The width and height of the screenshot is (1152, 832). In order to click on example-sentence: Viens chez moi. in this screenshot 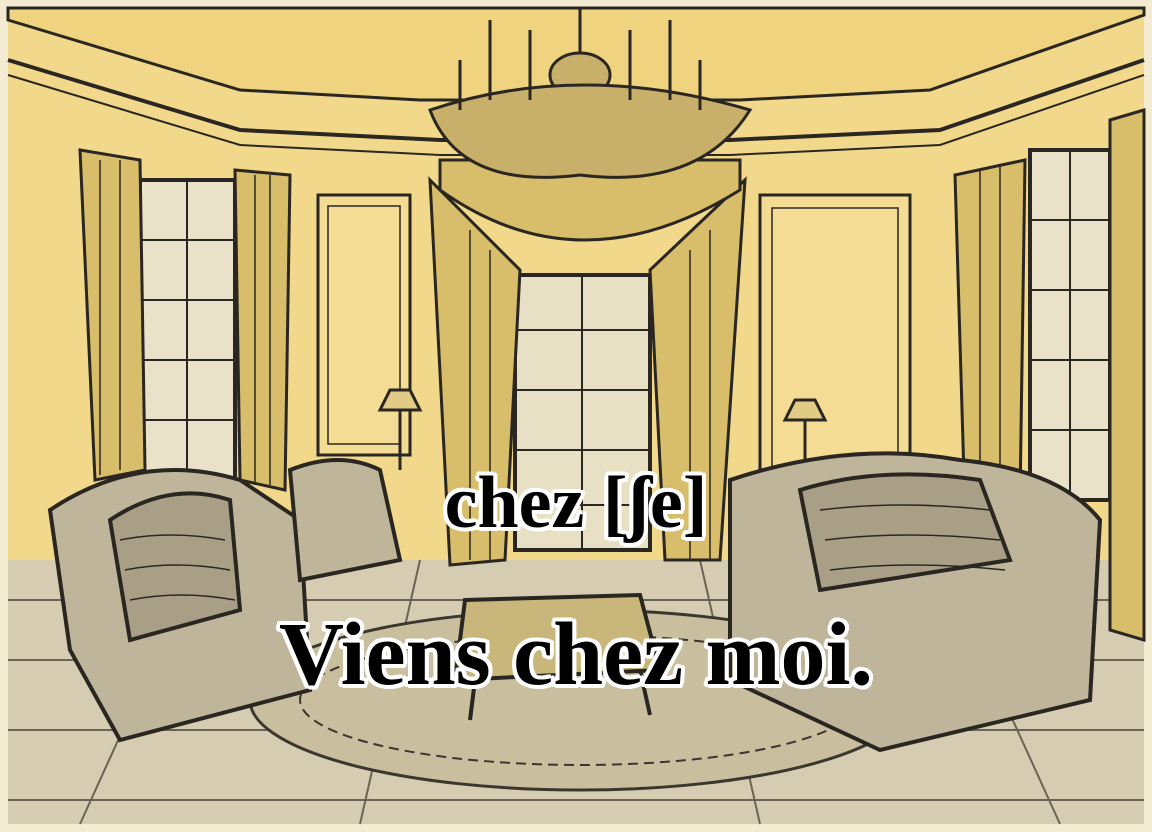, I will do `click(576, 654)`.